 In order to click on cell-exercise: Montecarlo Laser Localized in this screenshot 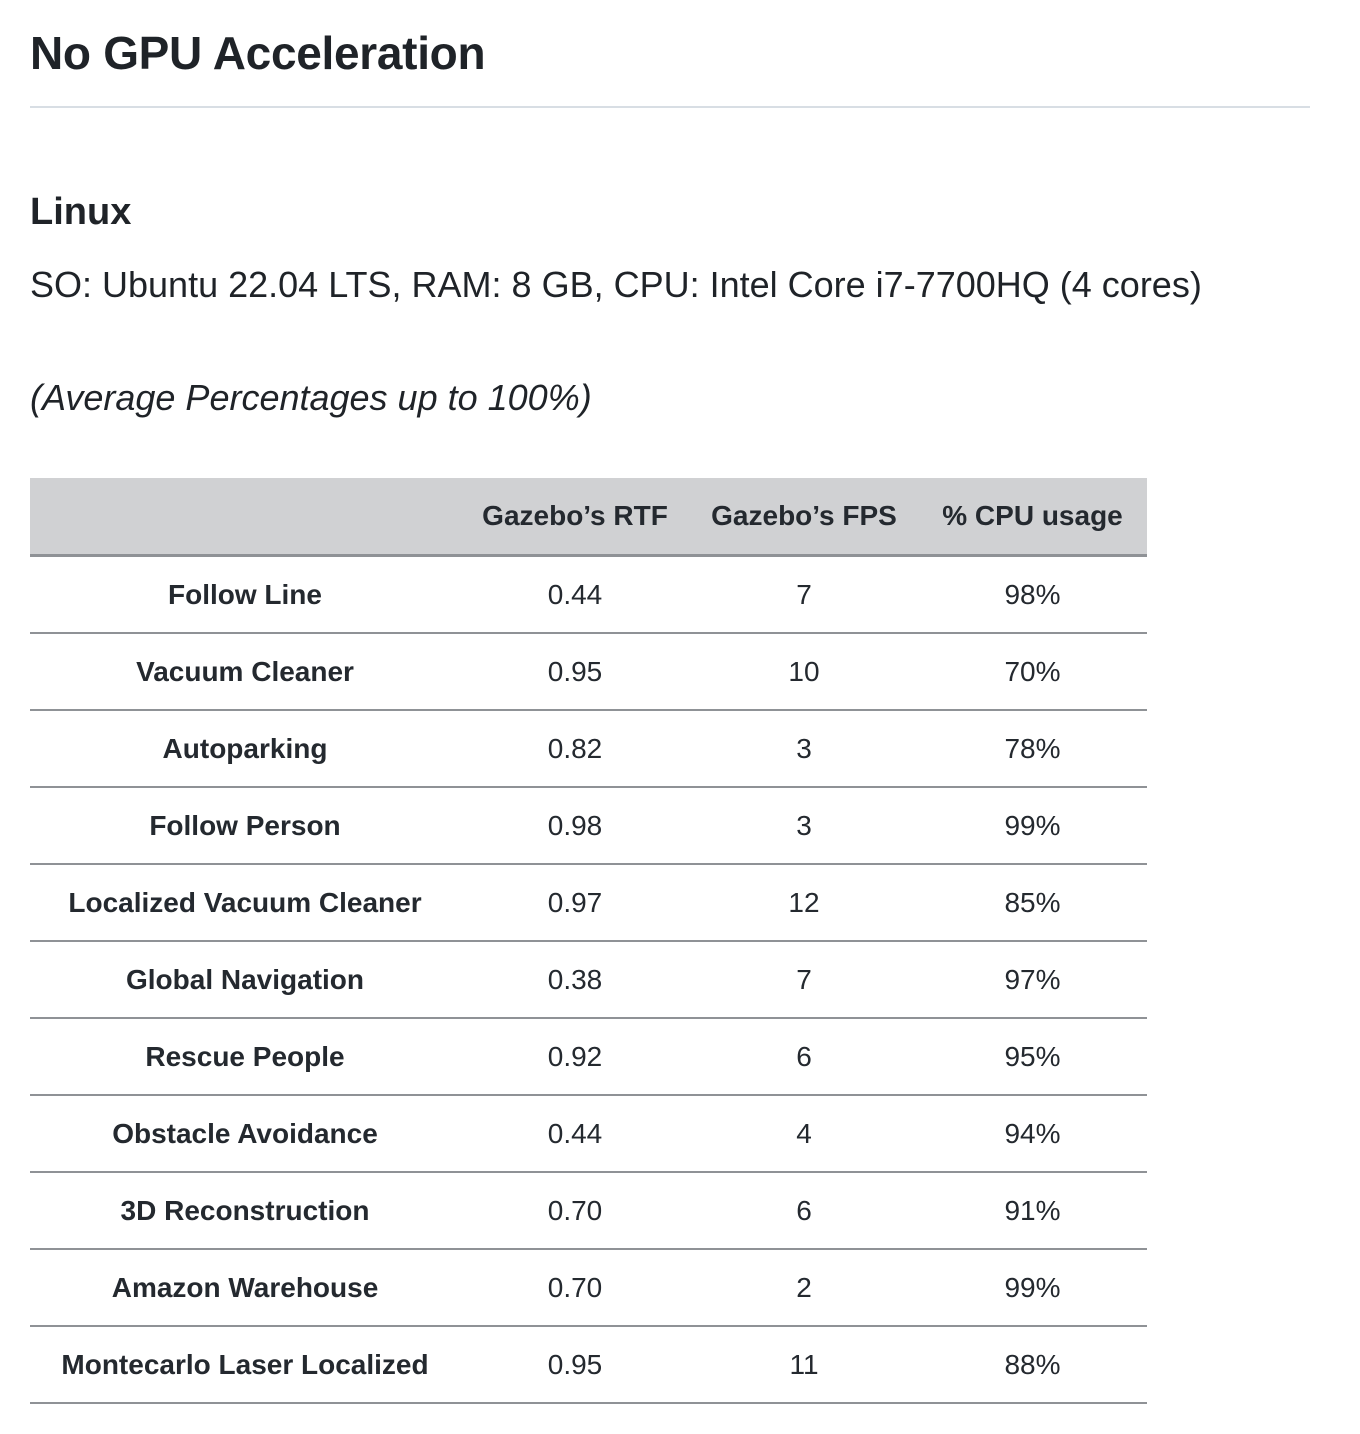, I will do `click(245, 1365)`.